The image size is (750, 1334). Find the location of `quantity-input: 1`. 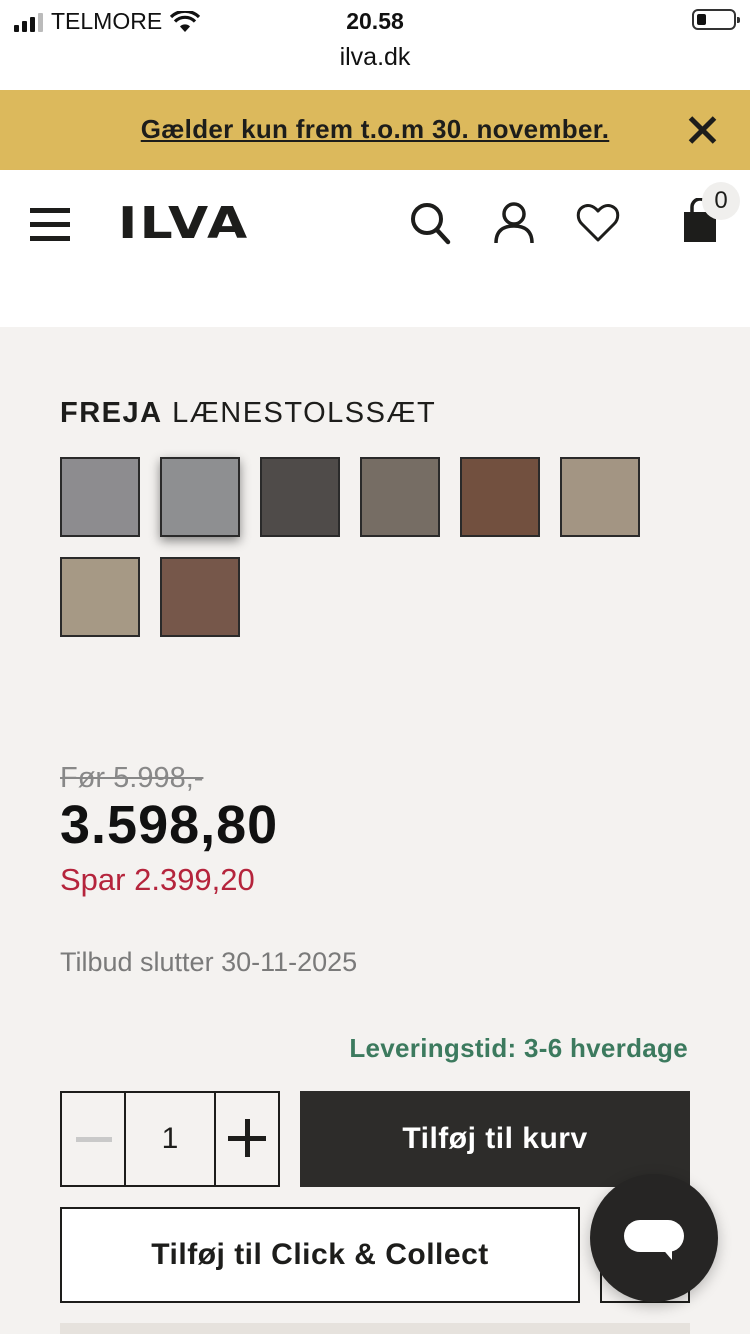

quantity-input: 1 is located at coordinates (171, 1139).